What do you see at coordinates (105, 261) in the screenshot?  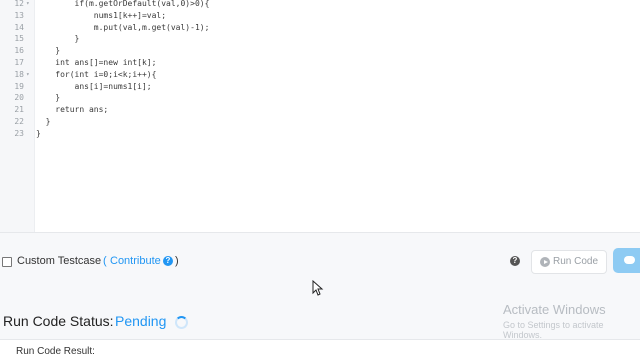 I see `paren-open: (` at bounding box center [105, 261].